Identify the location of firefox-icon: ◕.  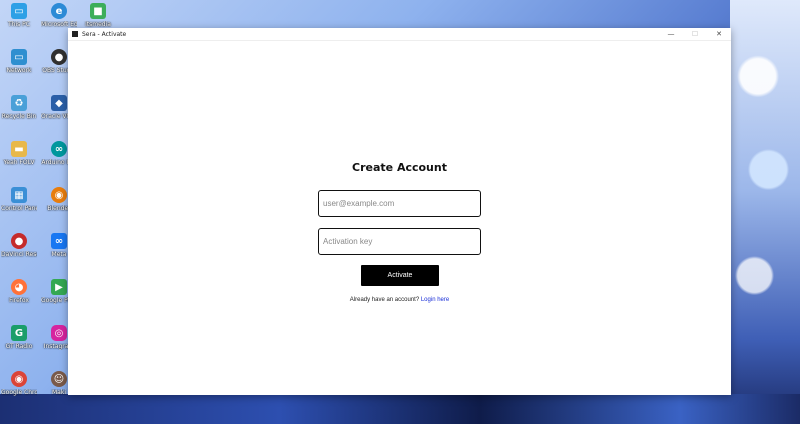
(19, 287).